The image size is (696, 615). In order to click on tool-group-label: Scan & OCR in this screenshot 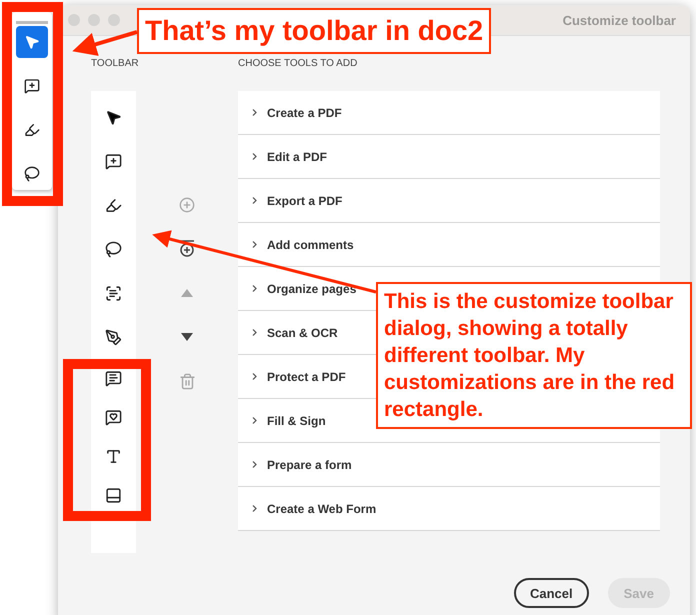, I will do `click(302, 333)`.